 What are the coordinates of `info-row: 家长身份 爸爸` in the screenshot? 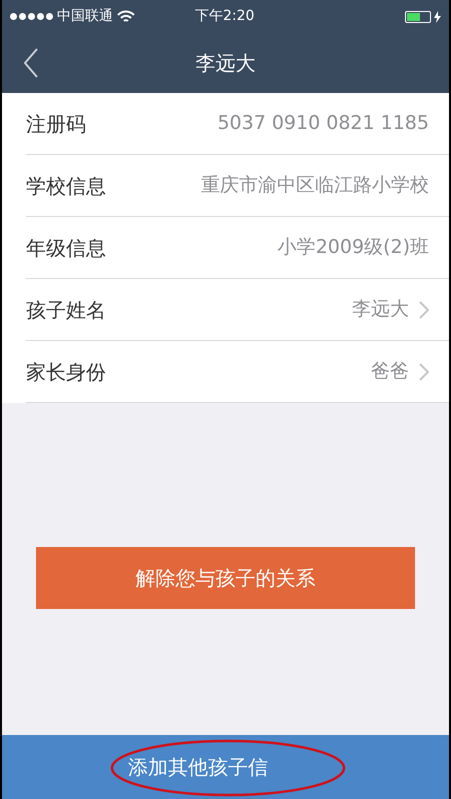 It's located at (237, 372).